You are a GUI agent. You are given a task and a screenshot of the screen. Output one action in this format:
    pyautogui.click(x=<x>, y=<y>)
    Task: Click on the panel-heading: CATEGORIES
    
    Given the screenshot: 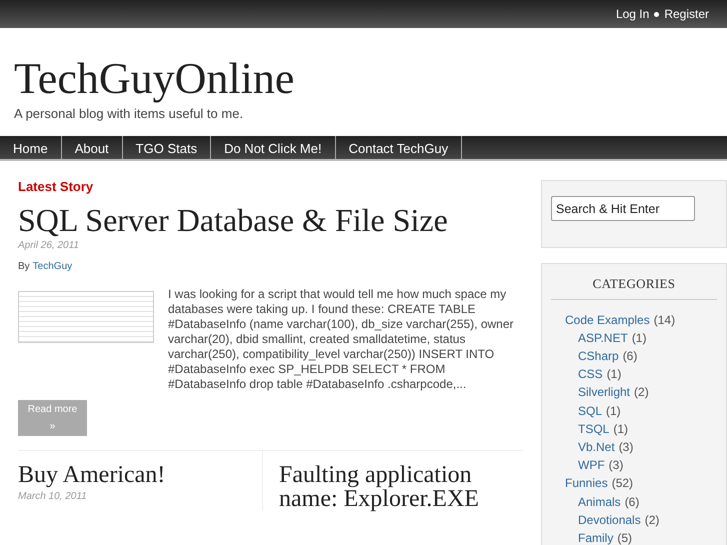 What is the action you would take?
    pyautogui.click(x=634, y=287)
    